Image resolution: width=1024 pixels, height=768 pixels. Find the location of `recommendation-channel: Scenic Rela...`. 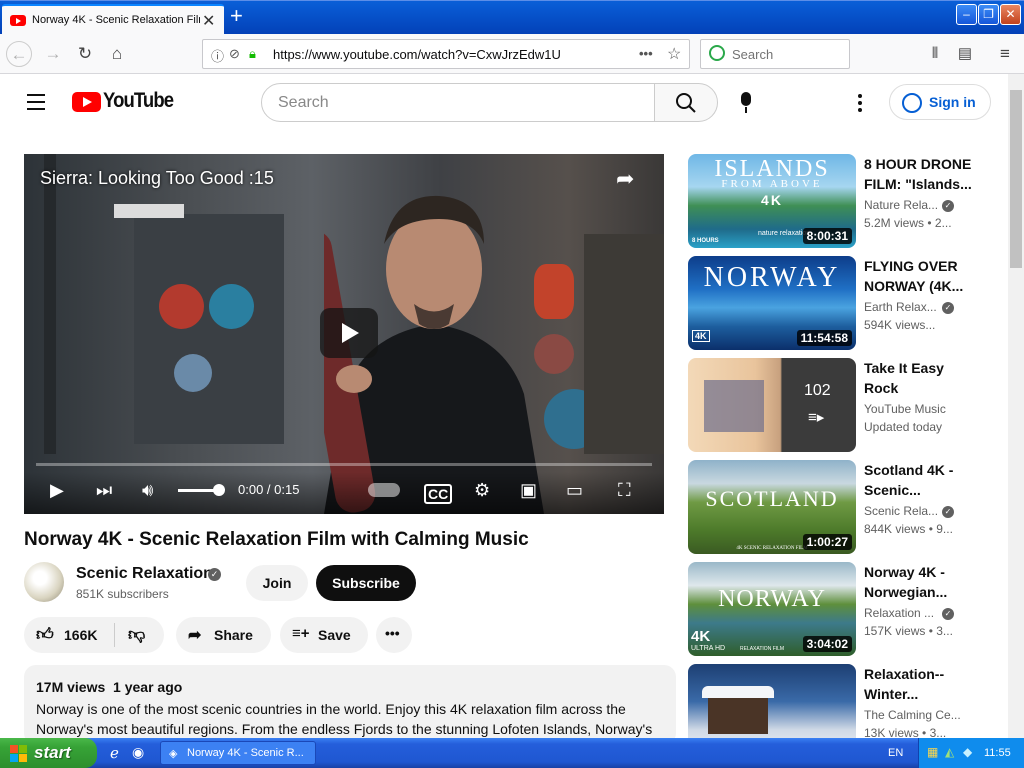

recommendation-channel: Scenic Rela... is located at coordinates (901, 511).